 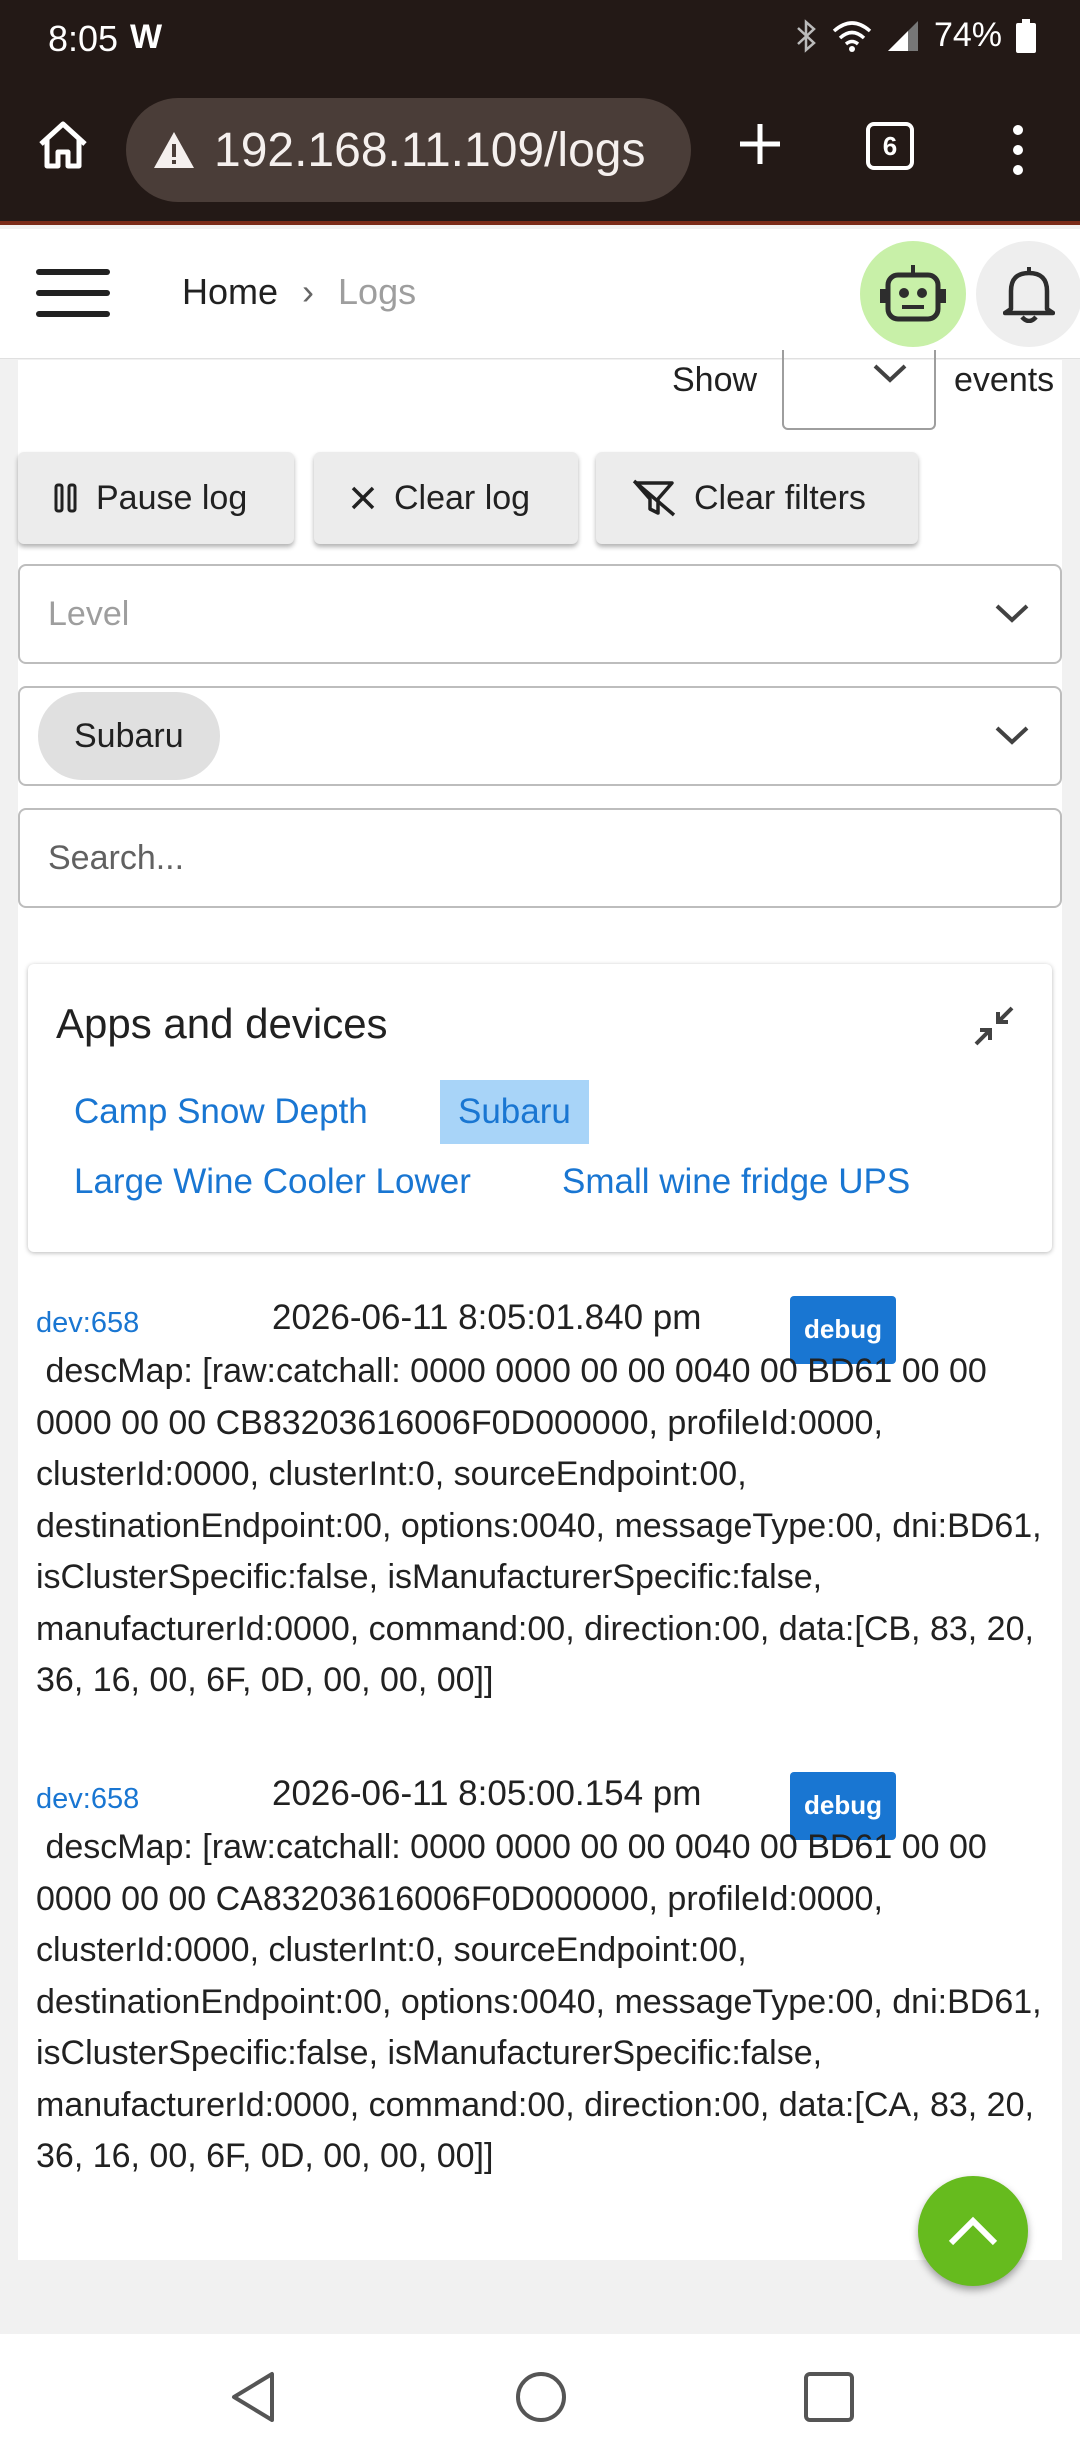 What do you see at coordinates (221, 1112) in the screenshot?
I see `device-link-camp-snow-depth: Camp Snow Depth` at bounding box center [221, 1112].